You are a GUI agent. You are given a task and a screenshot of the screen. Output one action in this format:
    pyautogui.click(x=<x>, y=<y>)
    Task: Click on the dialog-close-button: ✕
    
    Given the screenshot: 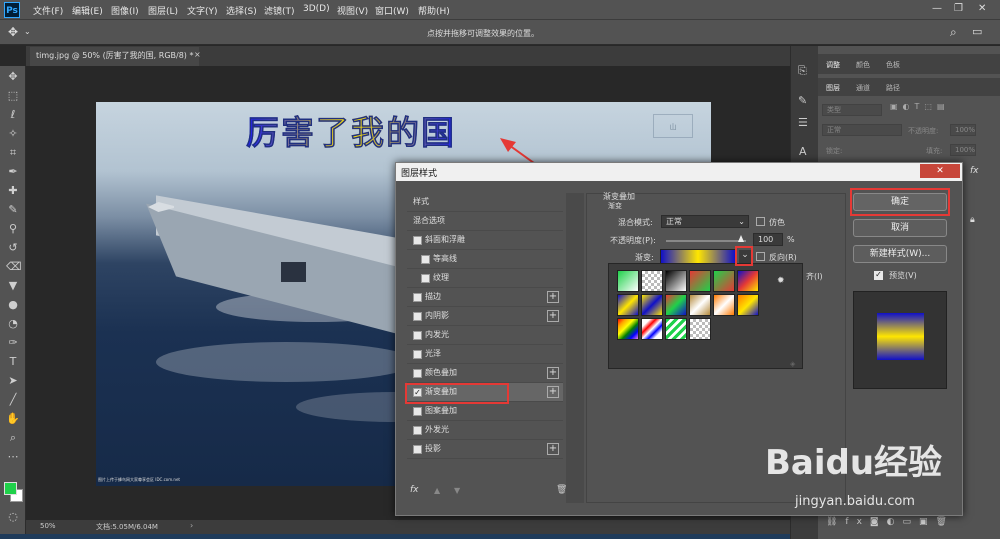 What is the action you would take?
    pyautogui.click(x=940, y=171)
    